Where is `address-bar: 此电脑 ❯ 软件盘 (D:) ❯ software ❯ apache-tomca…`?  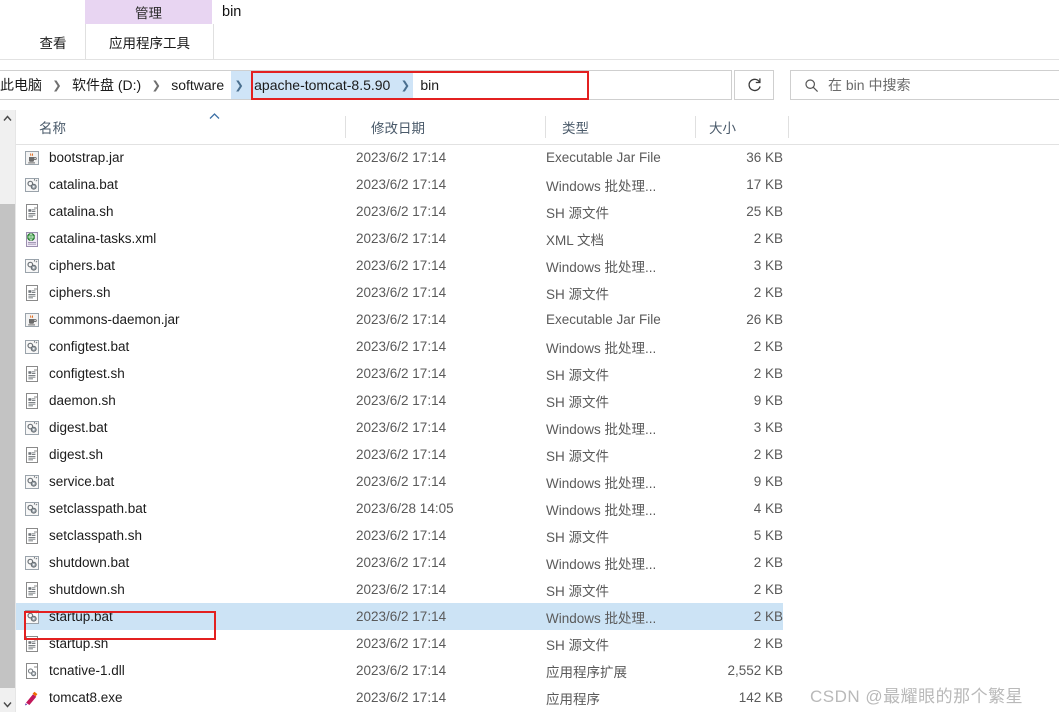
address-bar: 此电脑 ❯ 软件盘 (D:) ❯ software ❯ apache-tomca… is located at coordinates (366, 85).